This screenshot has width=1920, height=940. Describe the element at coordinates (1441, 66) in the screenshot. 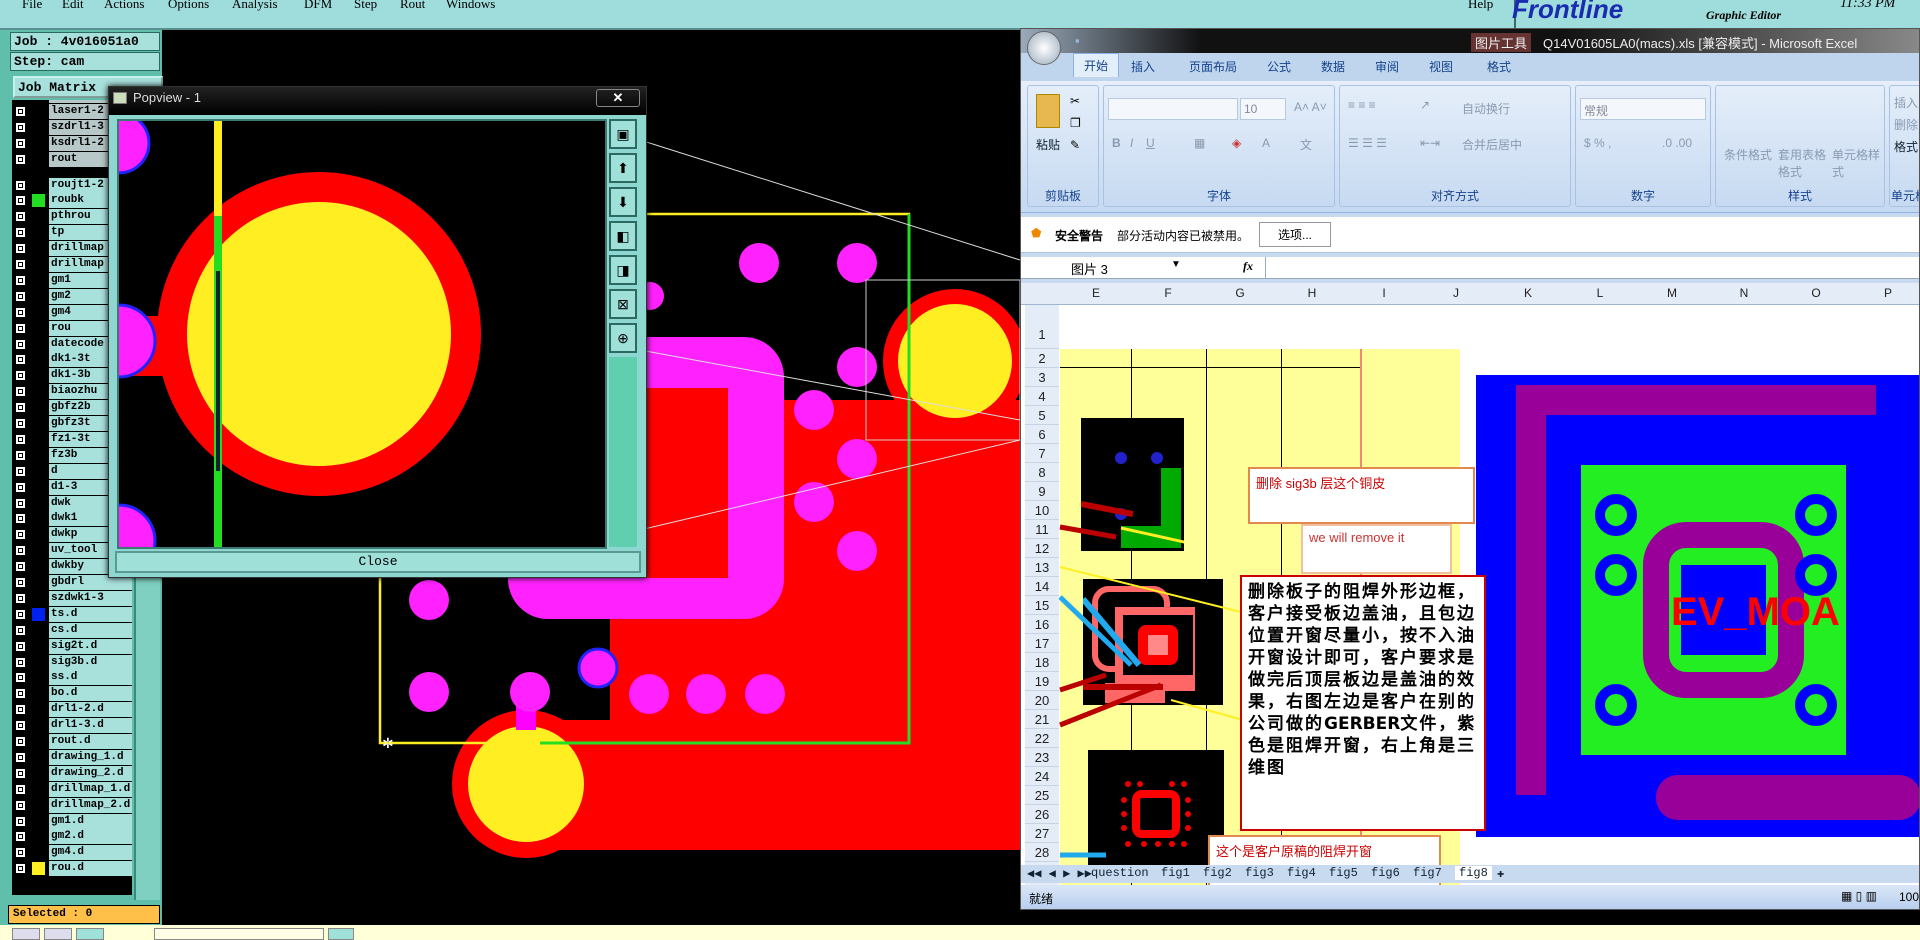

I see `tab-view: 视图` at that location.